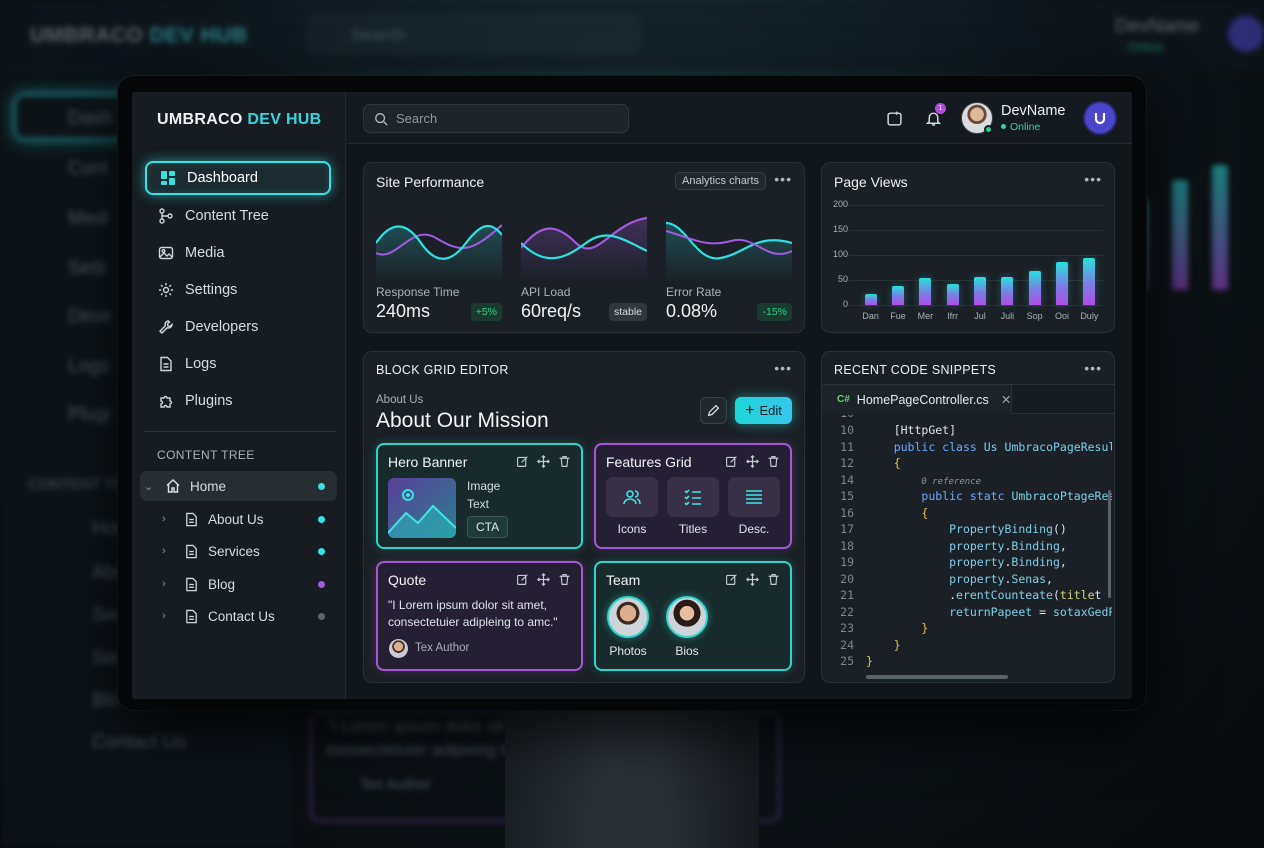 The width and height of the screenshot is (1264, 848). What do you see at coordinates (988, 129) in the screenshot?
I see `online-indicator` at bounding box center [988, 129].